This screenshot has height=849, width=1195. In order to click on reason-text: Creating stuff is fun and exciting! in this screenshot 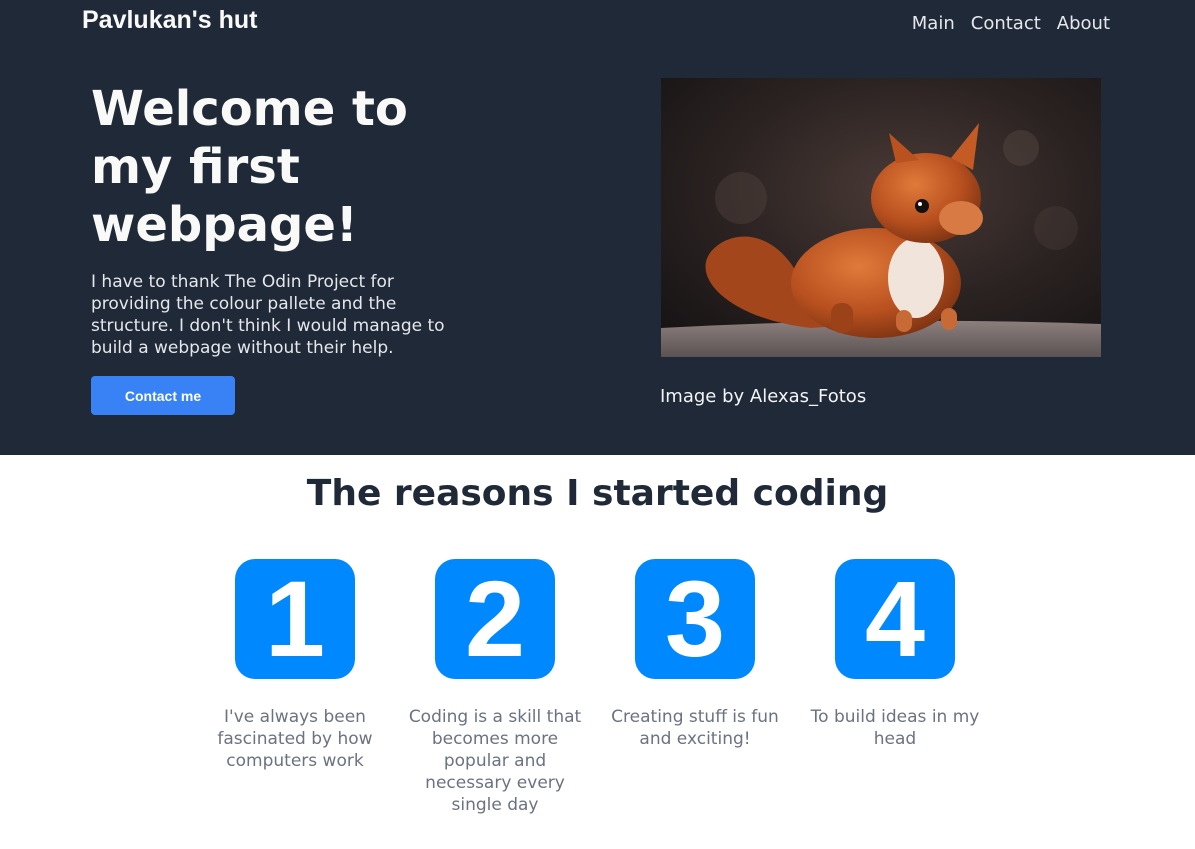, I will do `click(695, 728)`.